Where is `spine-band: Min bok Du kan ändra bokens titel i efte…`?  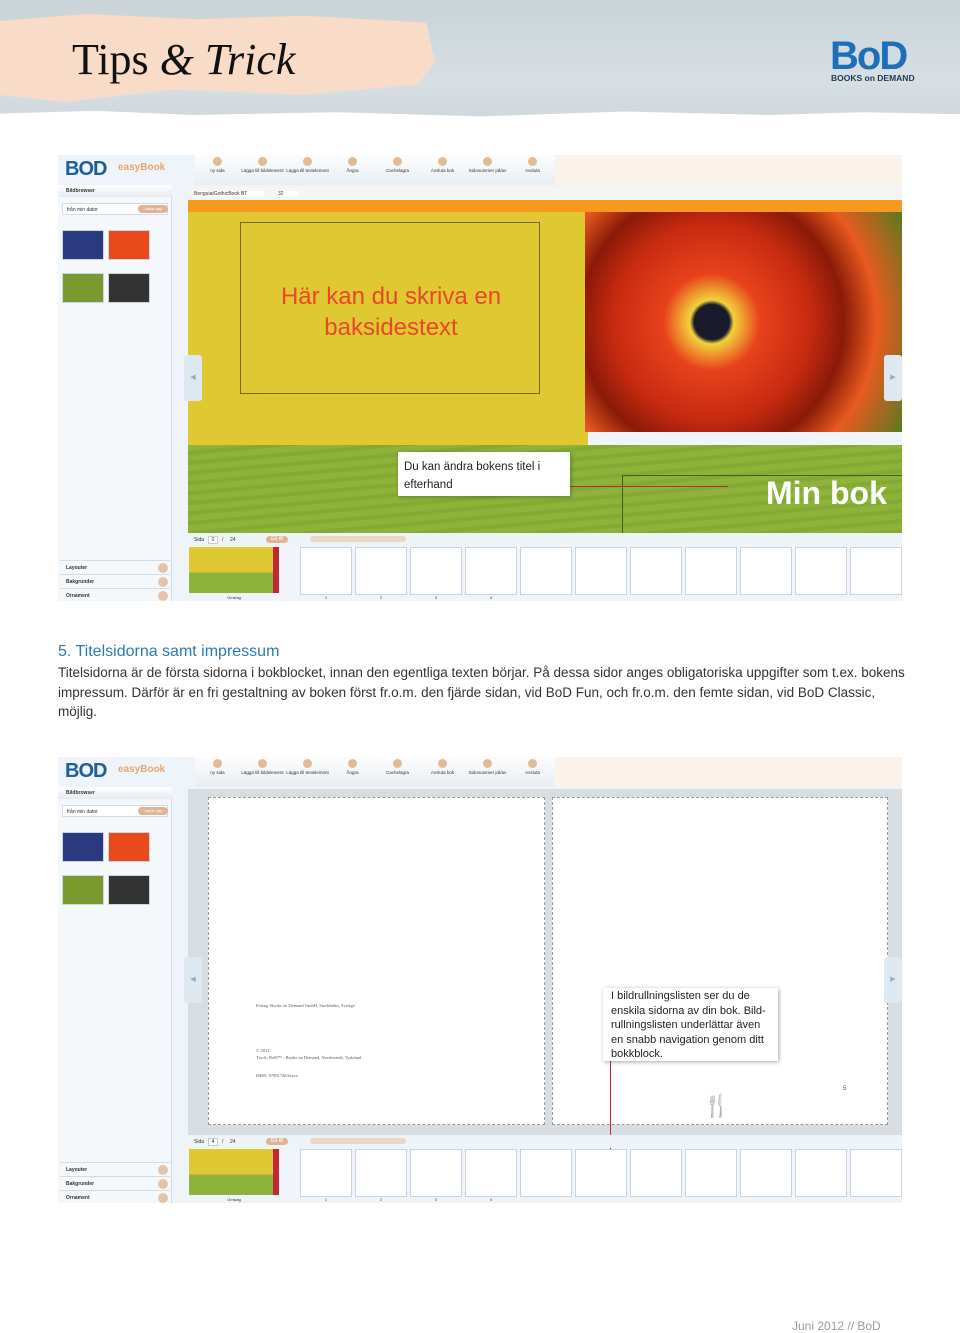 spine-band: Min bok Du kan ändra bokens titel i efte… is located at coordinates (545, 489).